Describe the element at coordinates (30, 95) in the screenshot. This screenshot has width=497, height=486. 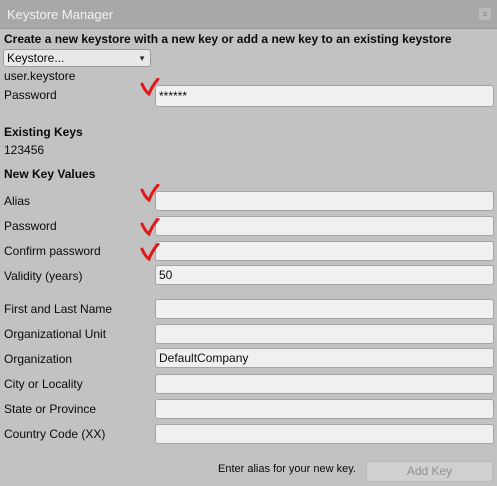
I see `keystore-password-label: Password` at that location.